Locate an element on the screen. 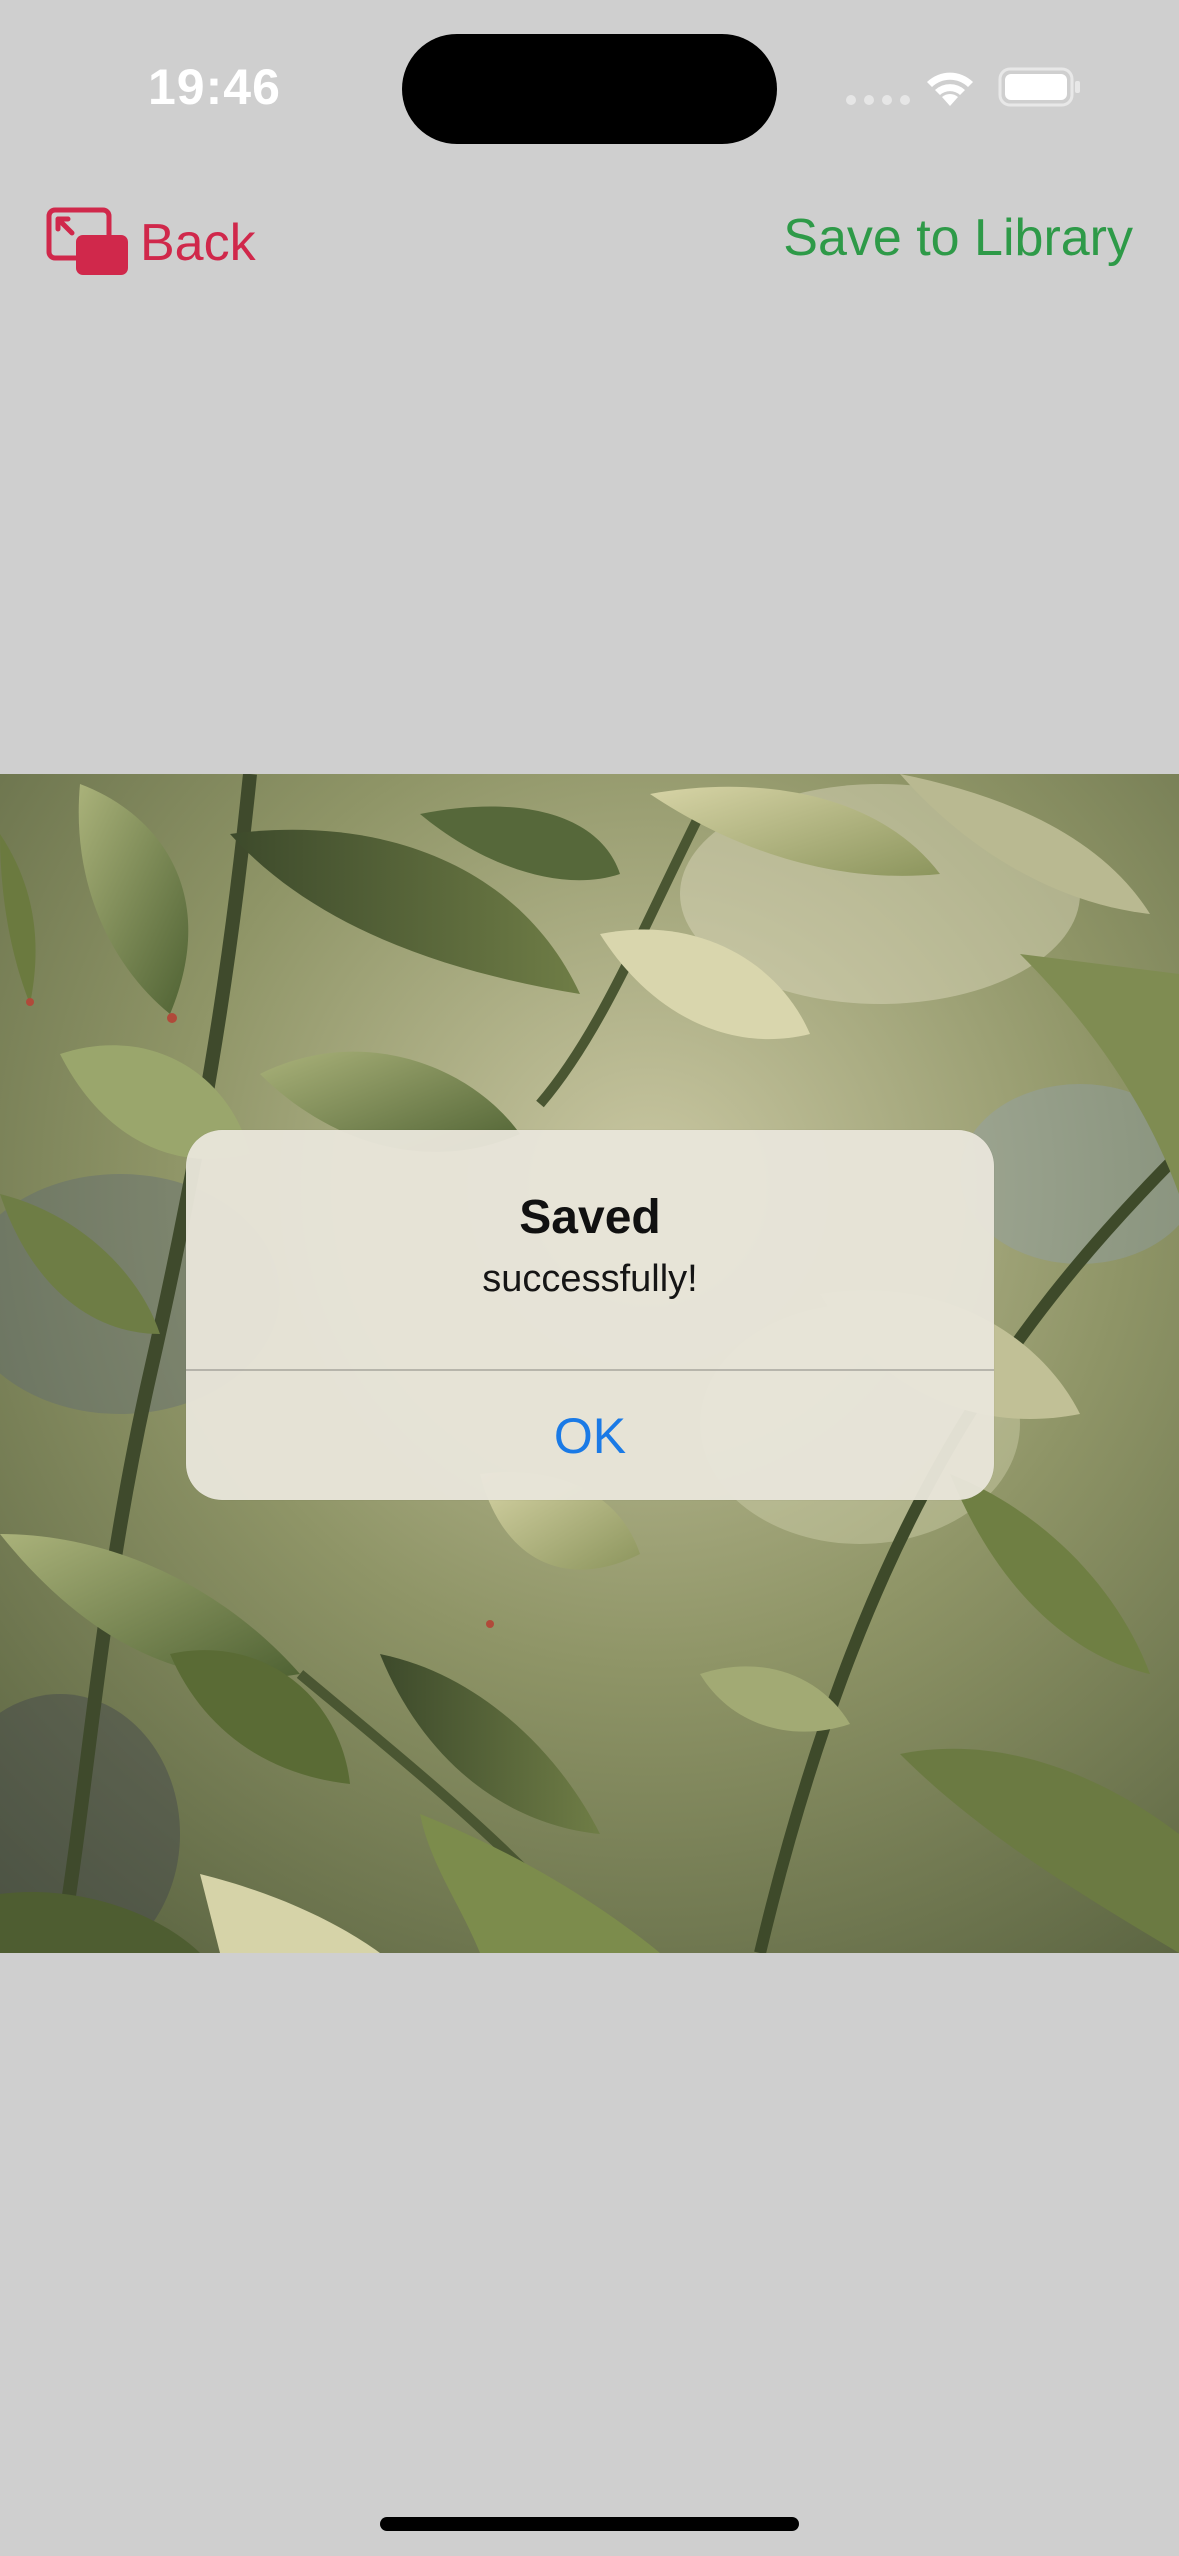  back-button: Back is located at coordinates (151, 243).